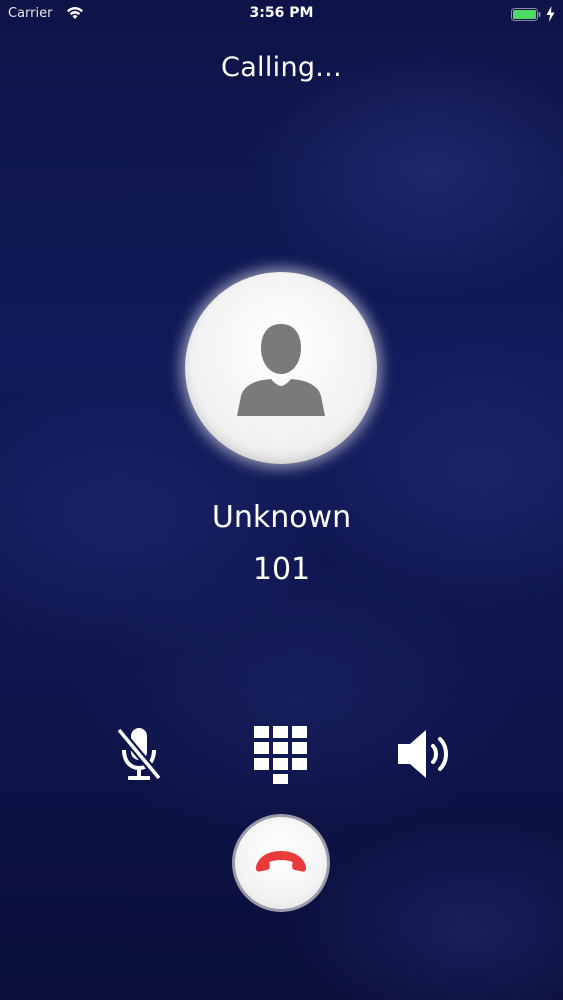  I want to click on end-call-button, so click(281, 863).